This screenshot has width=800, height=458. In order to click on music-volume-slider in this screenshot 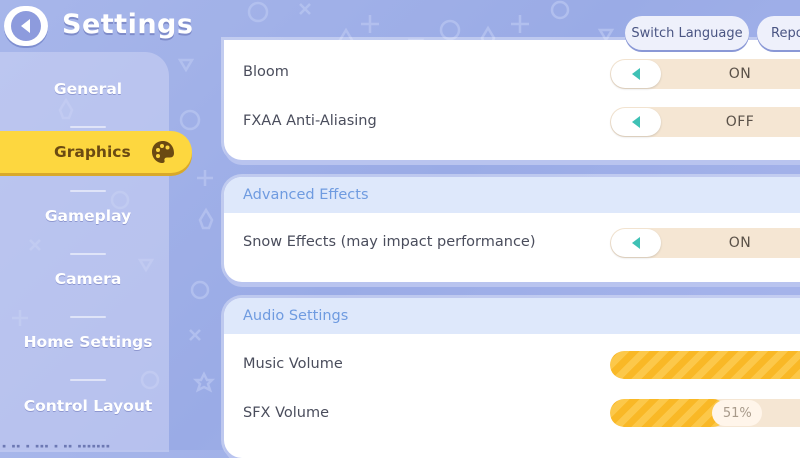, I will do `click(705, 365)`.